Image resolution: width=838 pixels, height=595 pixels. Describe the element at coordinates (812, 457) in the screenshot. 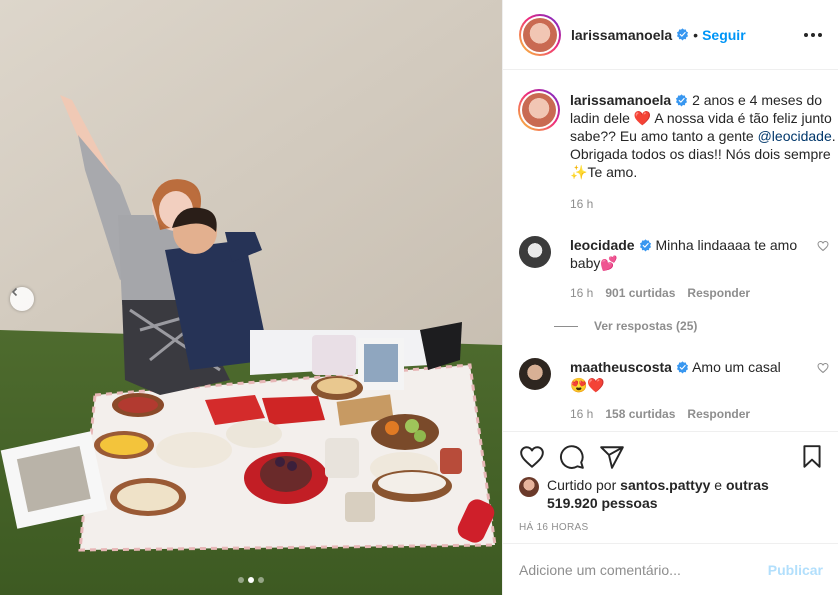

I see `bookmark-icon` at that location.